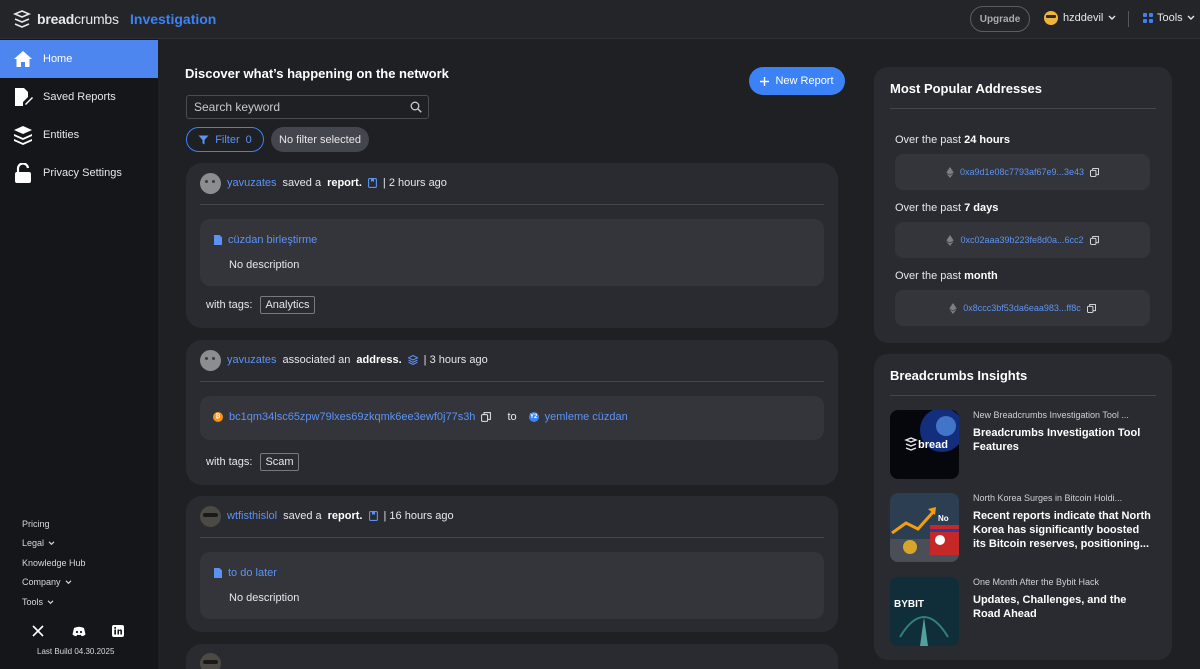 The height and width of the screenshot is (669, 1200). I want to click on new-report-button: New Report, so click(797, 81).